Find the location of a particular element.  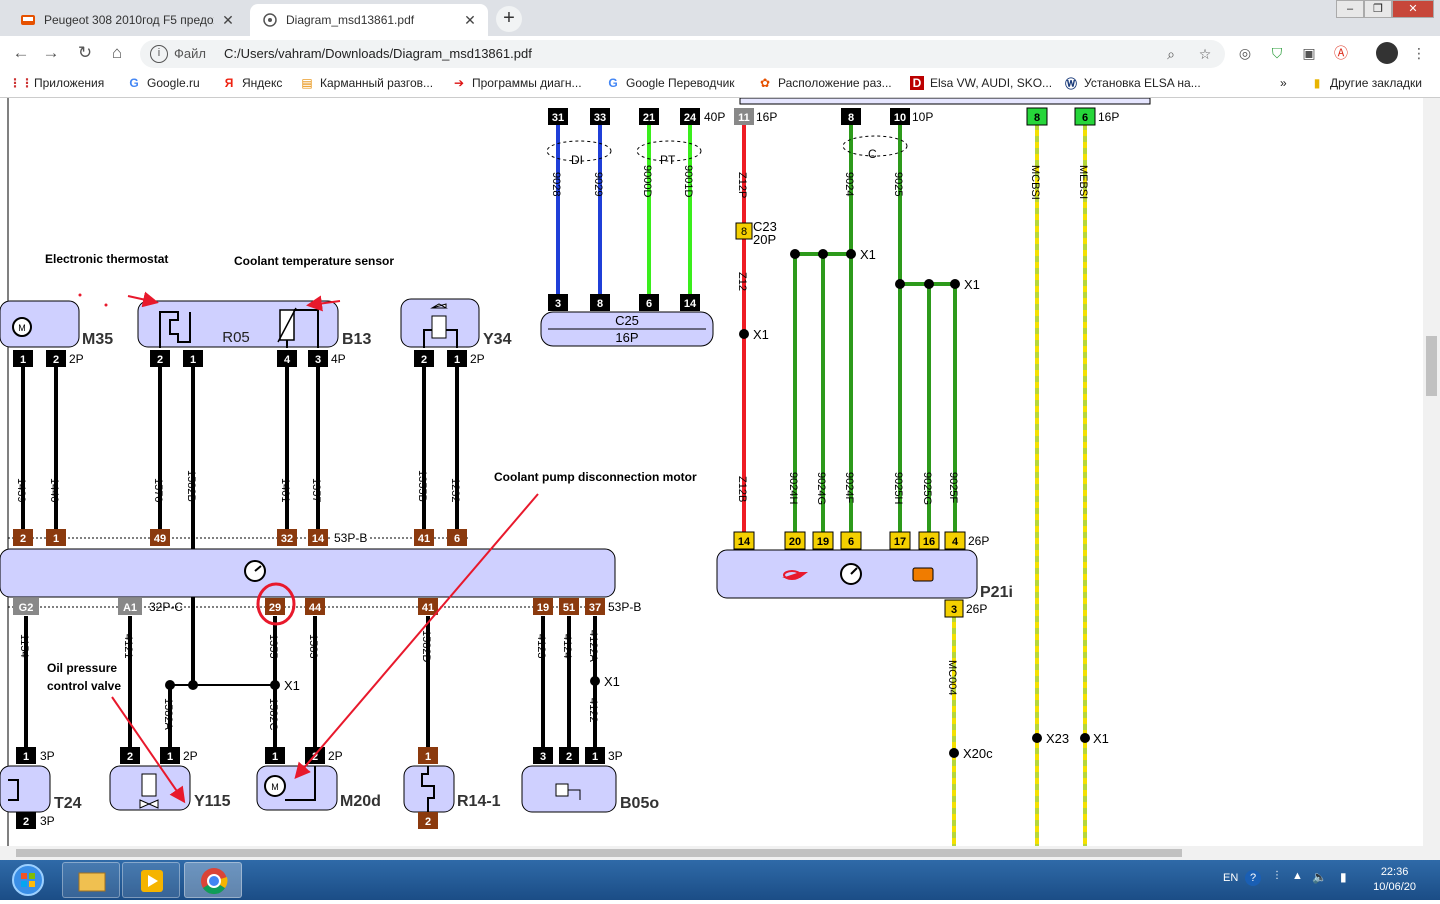

svg-text: R14-1 is located at coordinates (479, 801).